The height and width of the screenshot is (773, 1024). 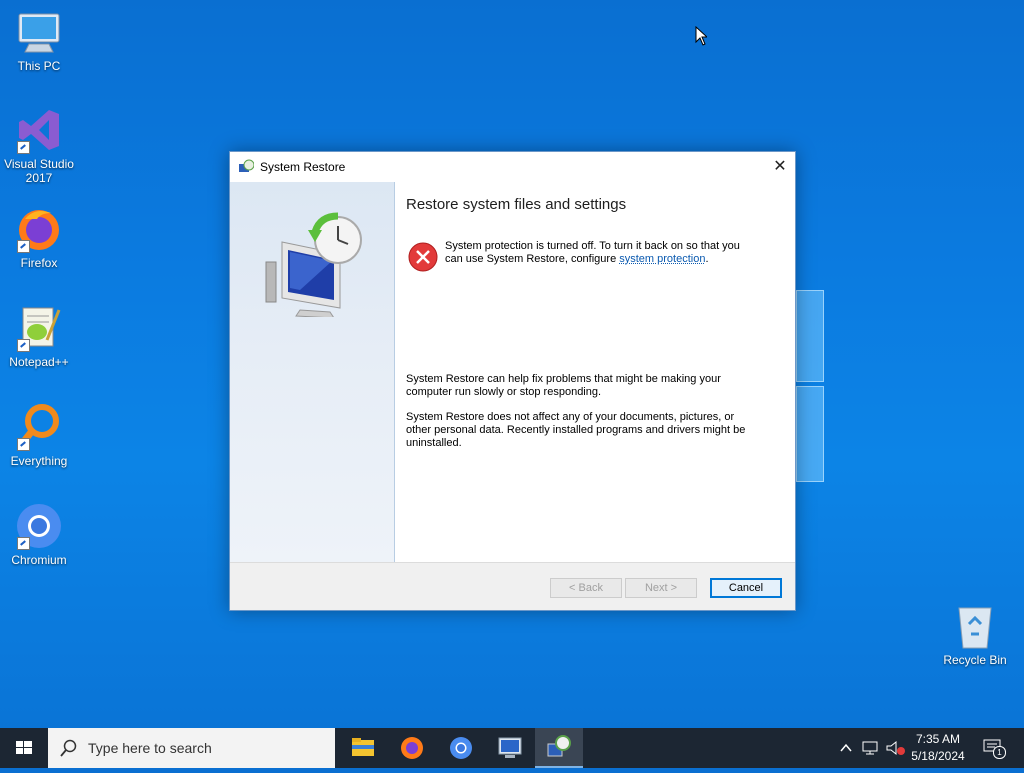 What do you see at coordinates (975, 626) in the screenshot?
I see `recycle-bin-icon` at bounding box center [975, 626].